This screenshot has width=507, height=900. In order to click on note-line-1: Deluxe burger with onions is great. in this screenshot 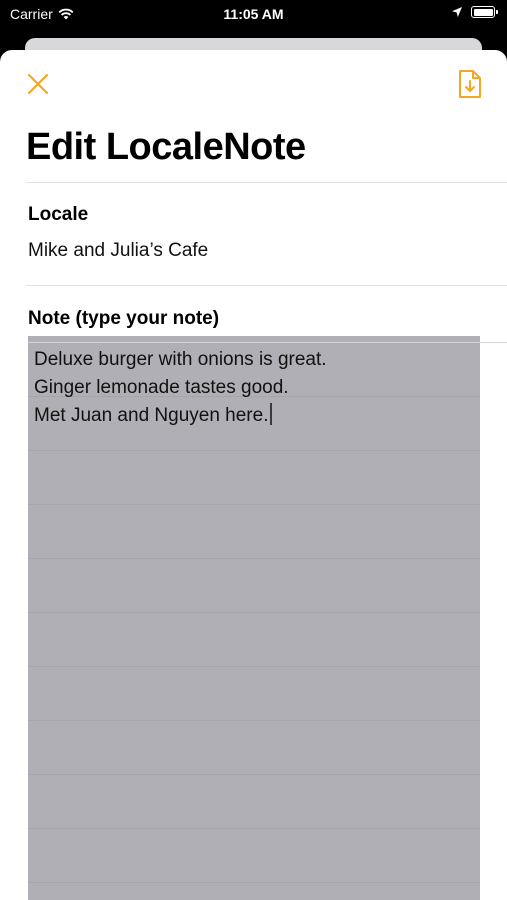, I will do `click(180, 359)`.